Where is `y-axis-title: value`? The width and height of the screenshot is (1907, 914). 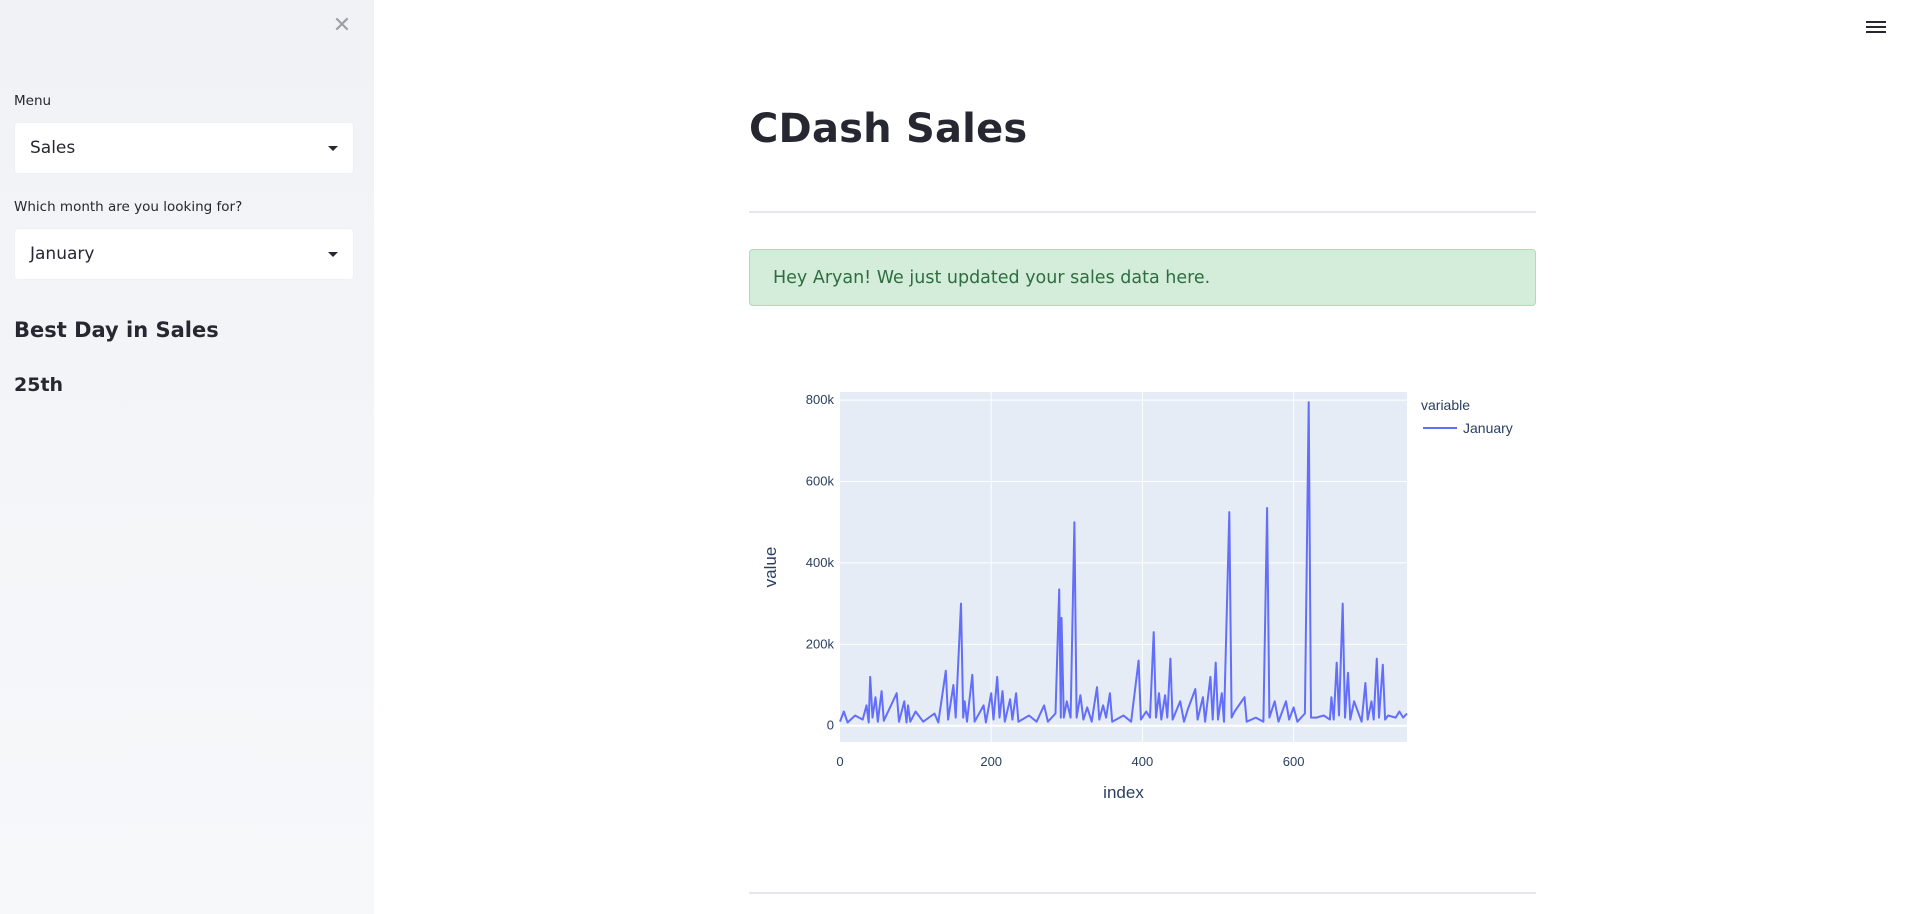
y-axis-title: value is located at coordinates (770, 567).